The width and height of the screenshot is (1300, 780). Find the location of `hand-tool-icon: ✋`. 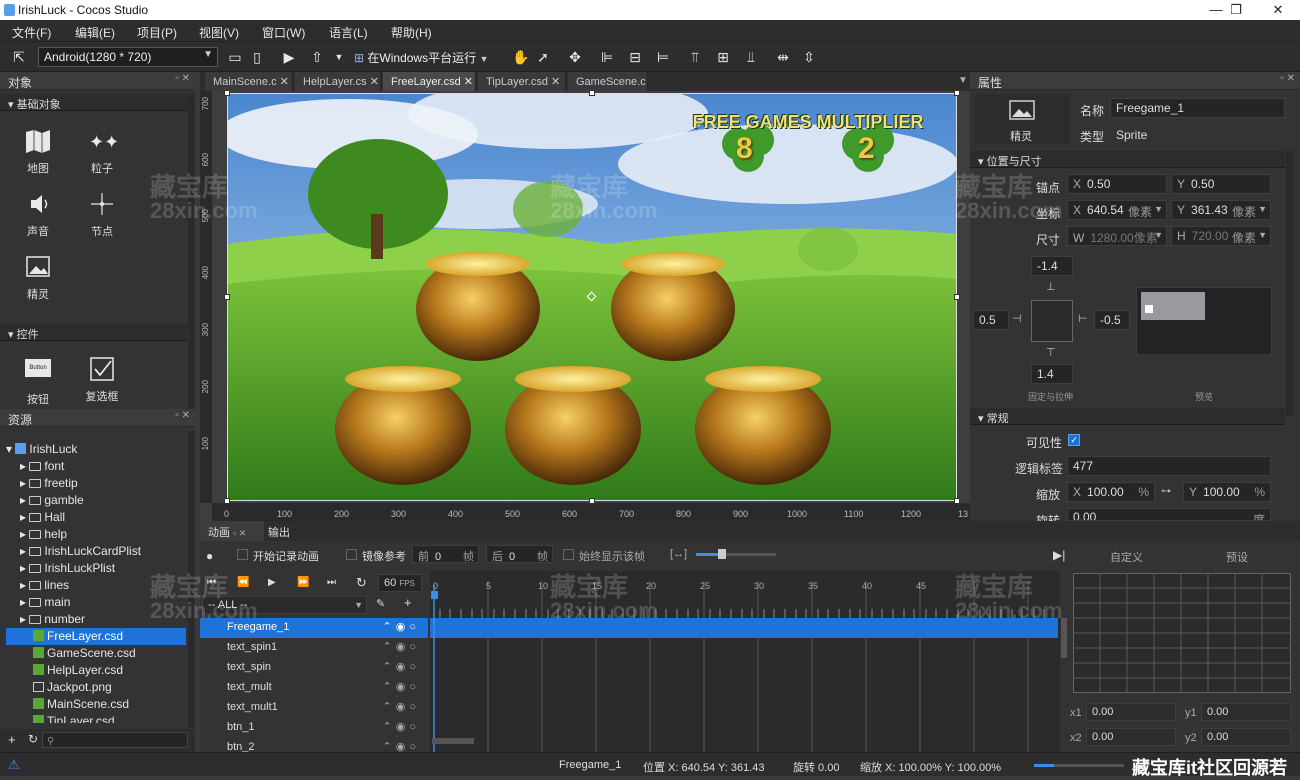

hand-tool-icon: ✋ is located at coordinates (521, 57).